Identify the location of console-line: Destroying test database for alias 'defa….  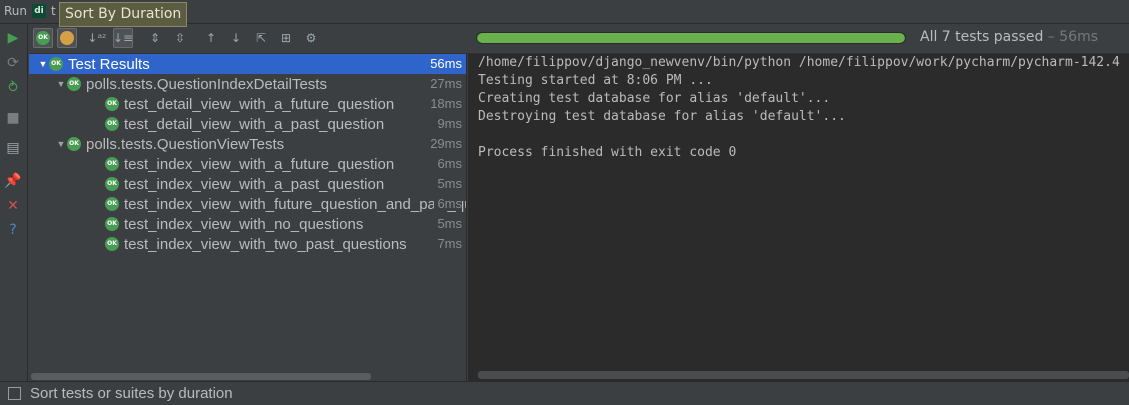
(662, 116).